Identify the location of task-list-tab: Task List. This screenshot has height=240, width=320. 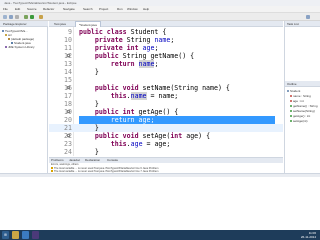
(302, 24).